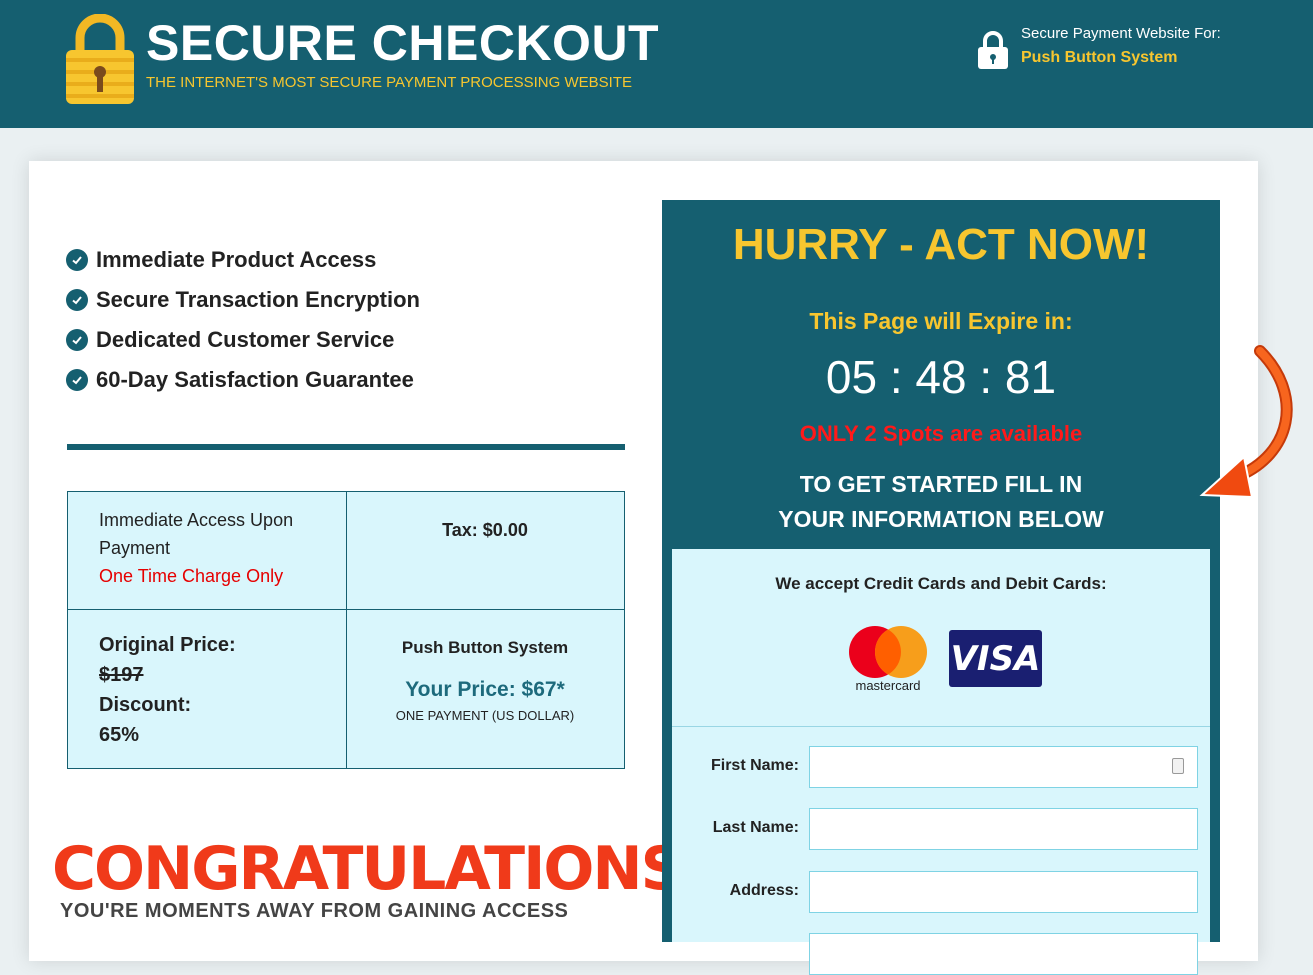  Describe the element at coordinates (1178, 766) in the screenshot. I see `contact-card-icon` at that location.